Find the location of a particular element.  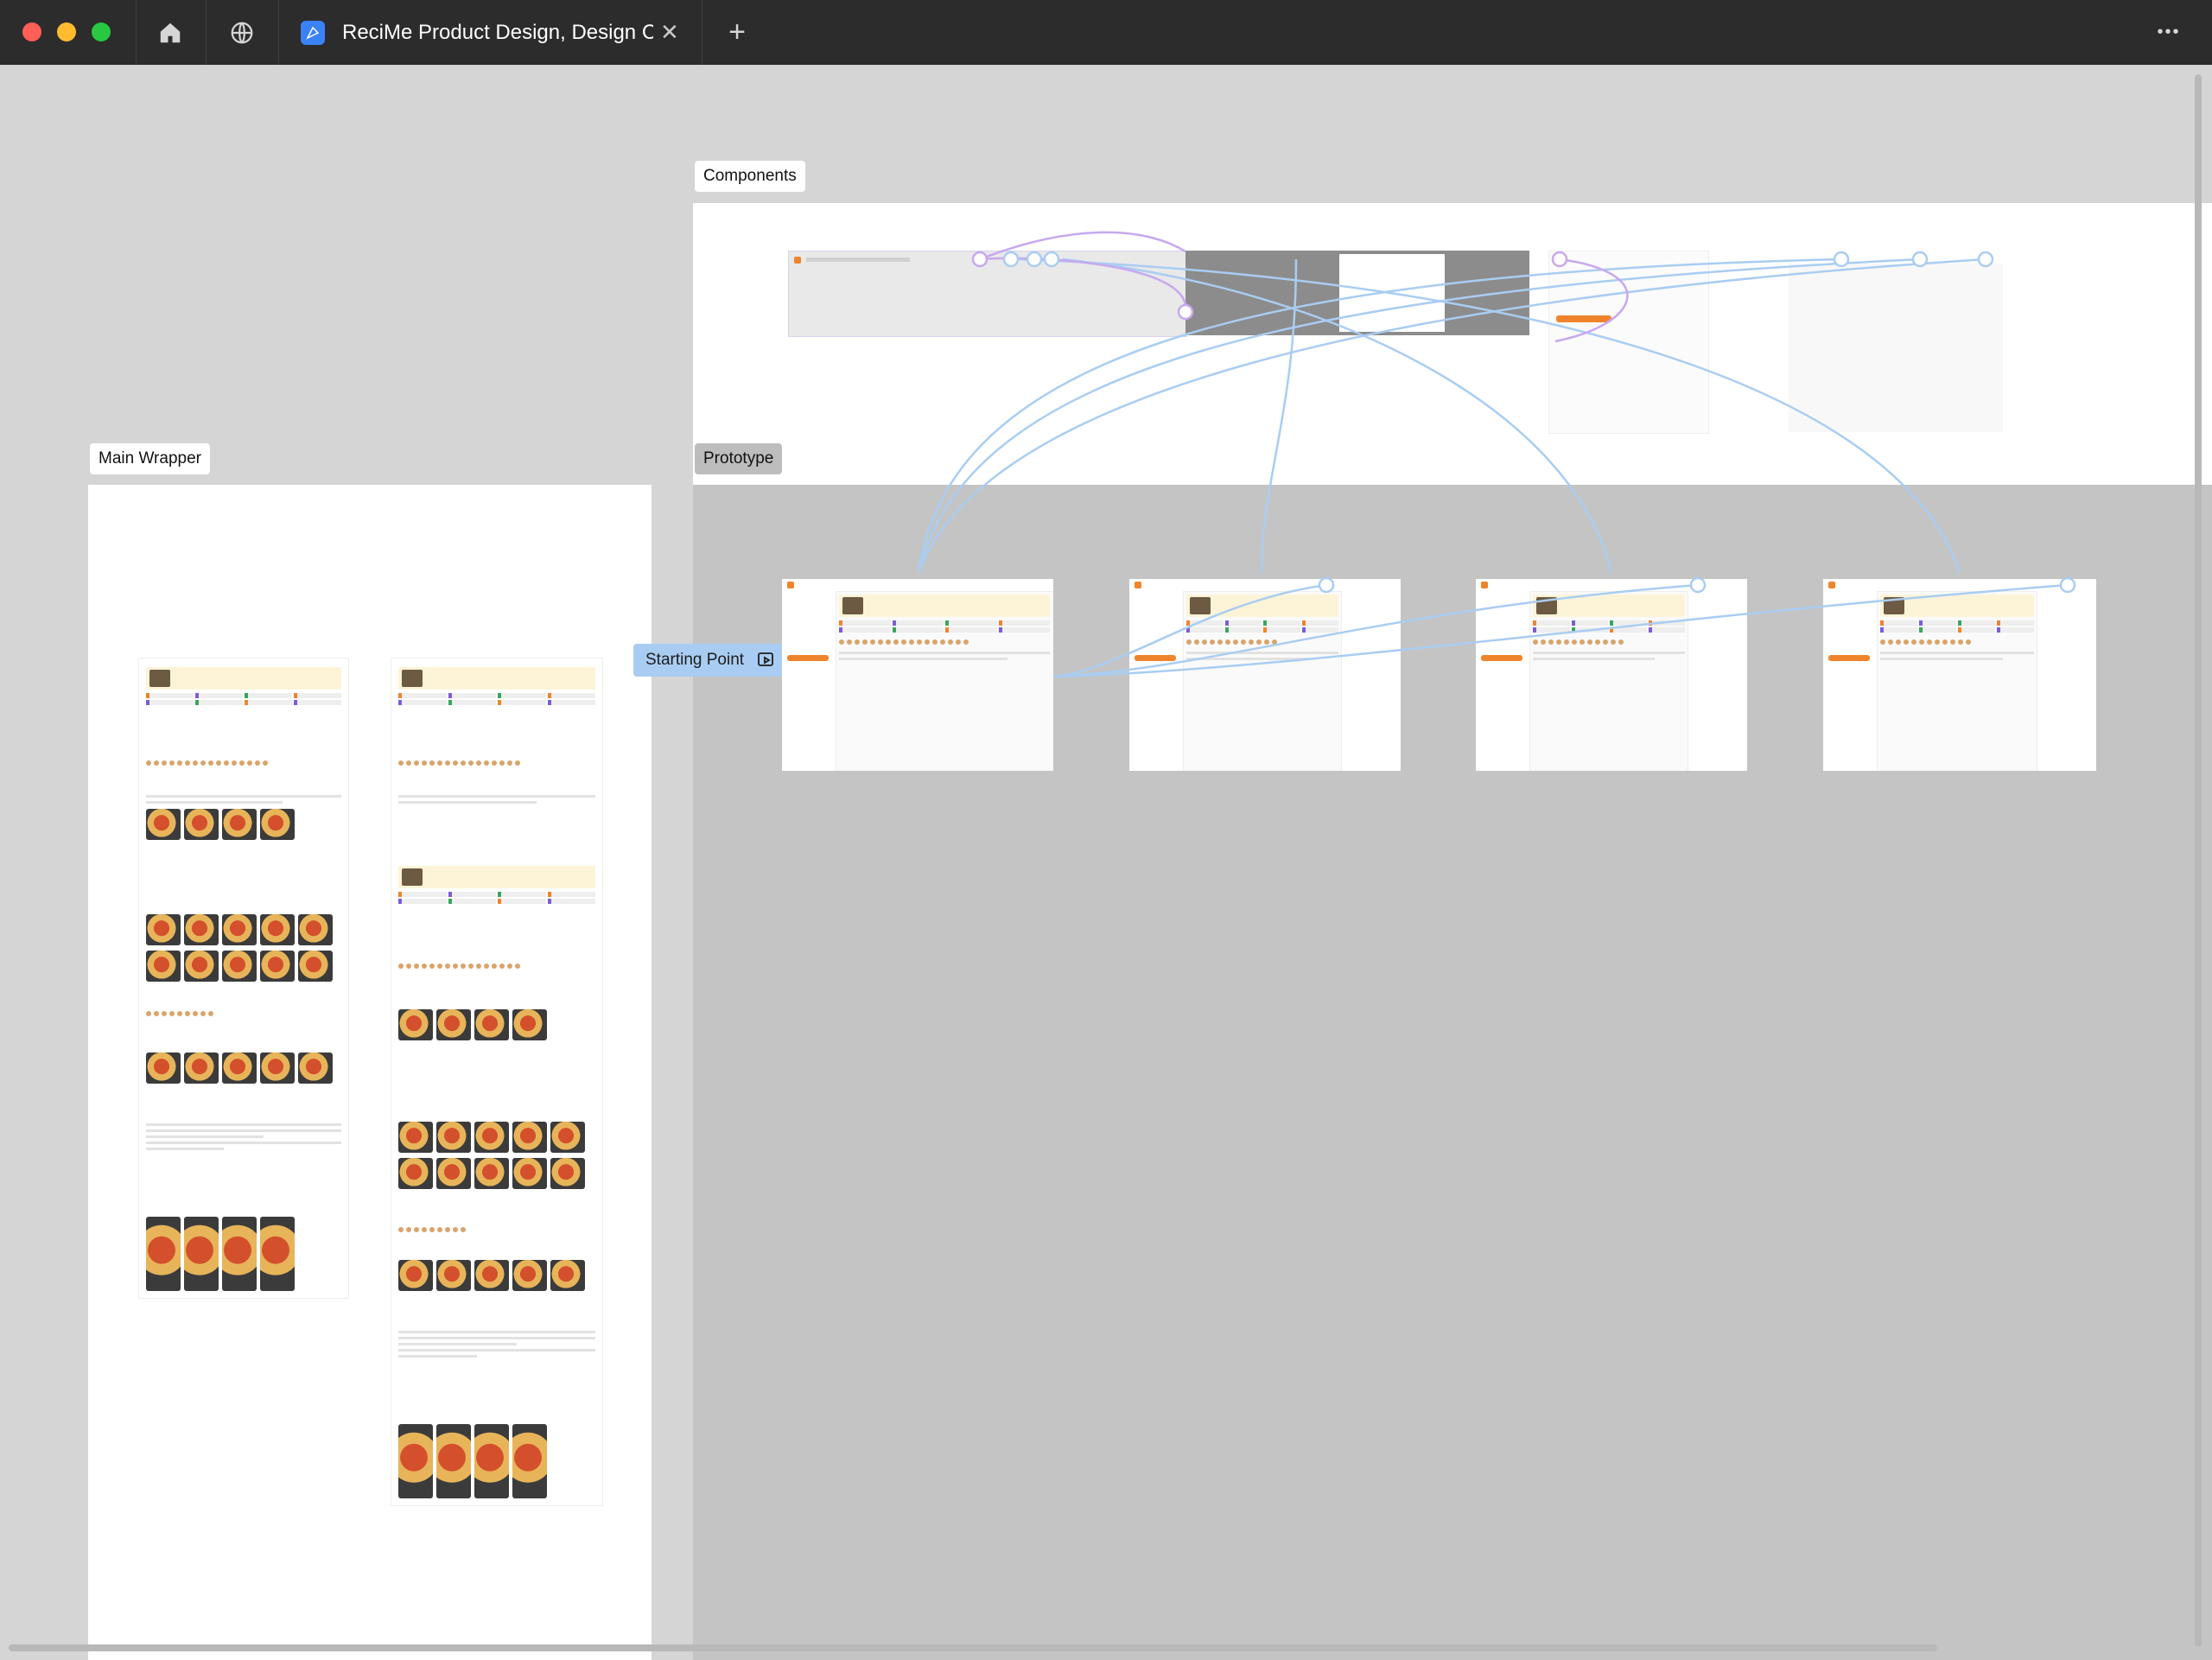

zoom-window-button is located at coordinates (101, 31).